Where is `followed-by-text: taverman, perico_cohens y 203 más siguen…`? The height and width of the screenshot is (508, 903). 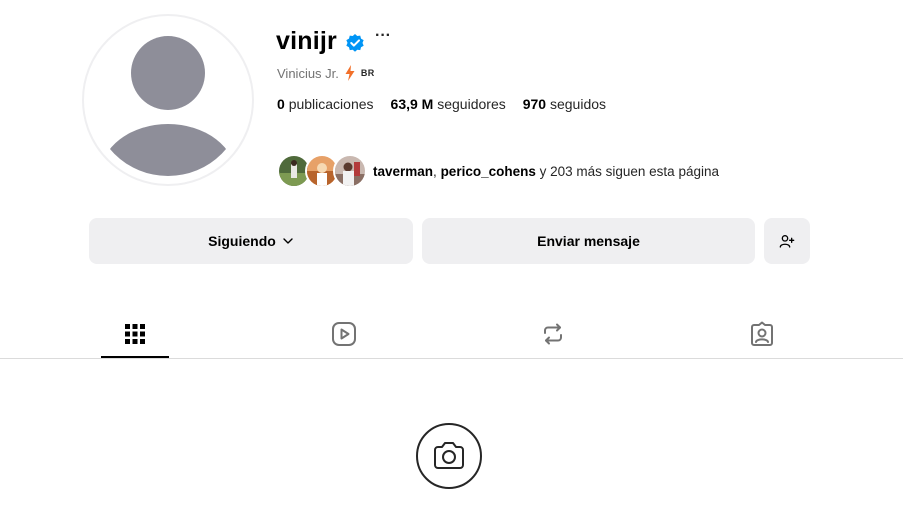 followed-by-text: taverman, perico_cohens y 203 más siguen… is located at coordinates (546, 171).